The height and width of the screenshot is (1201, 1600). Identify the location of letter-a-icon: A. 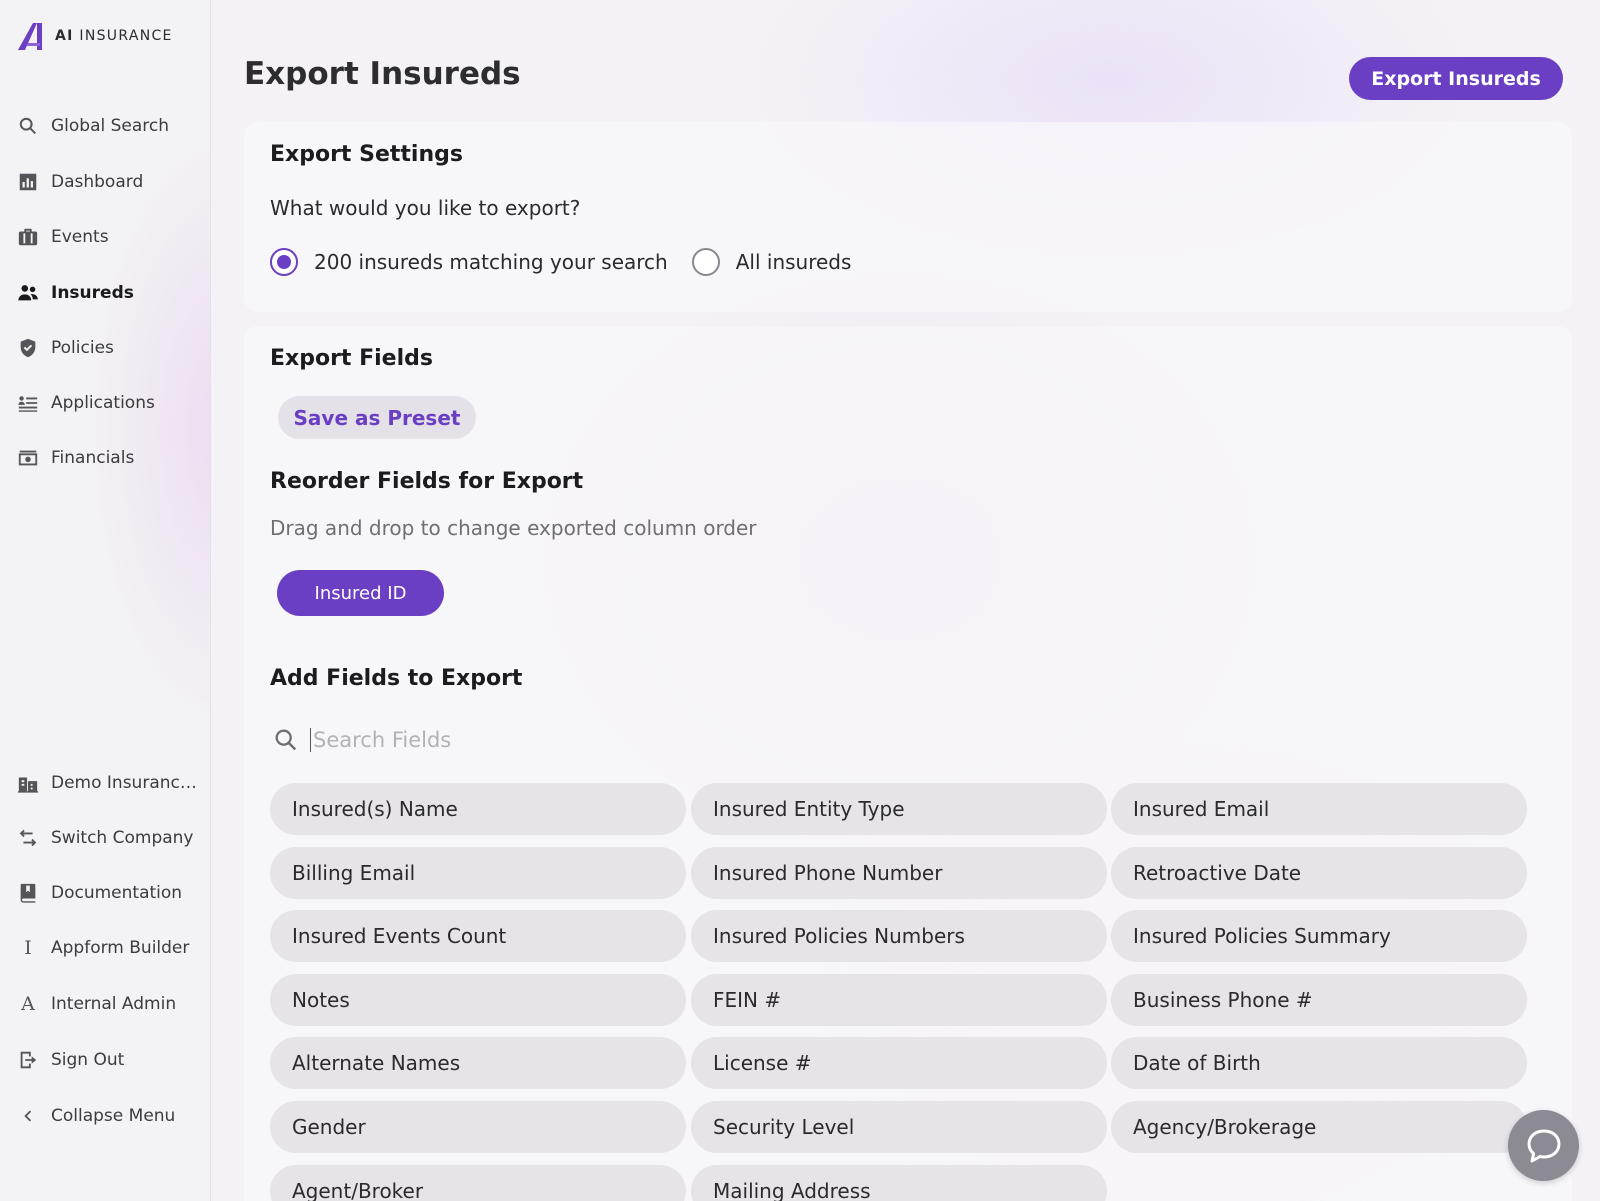
(28, 1004).